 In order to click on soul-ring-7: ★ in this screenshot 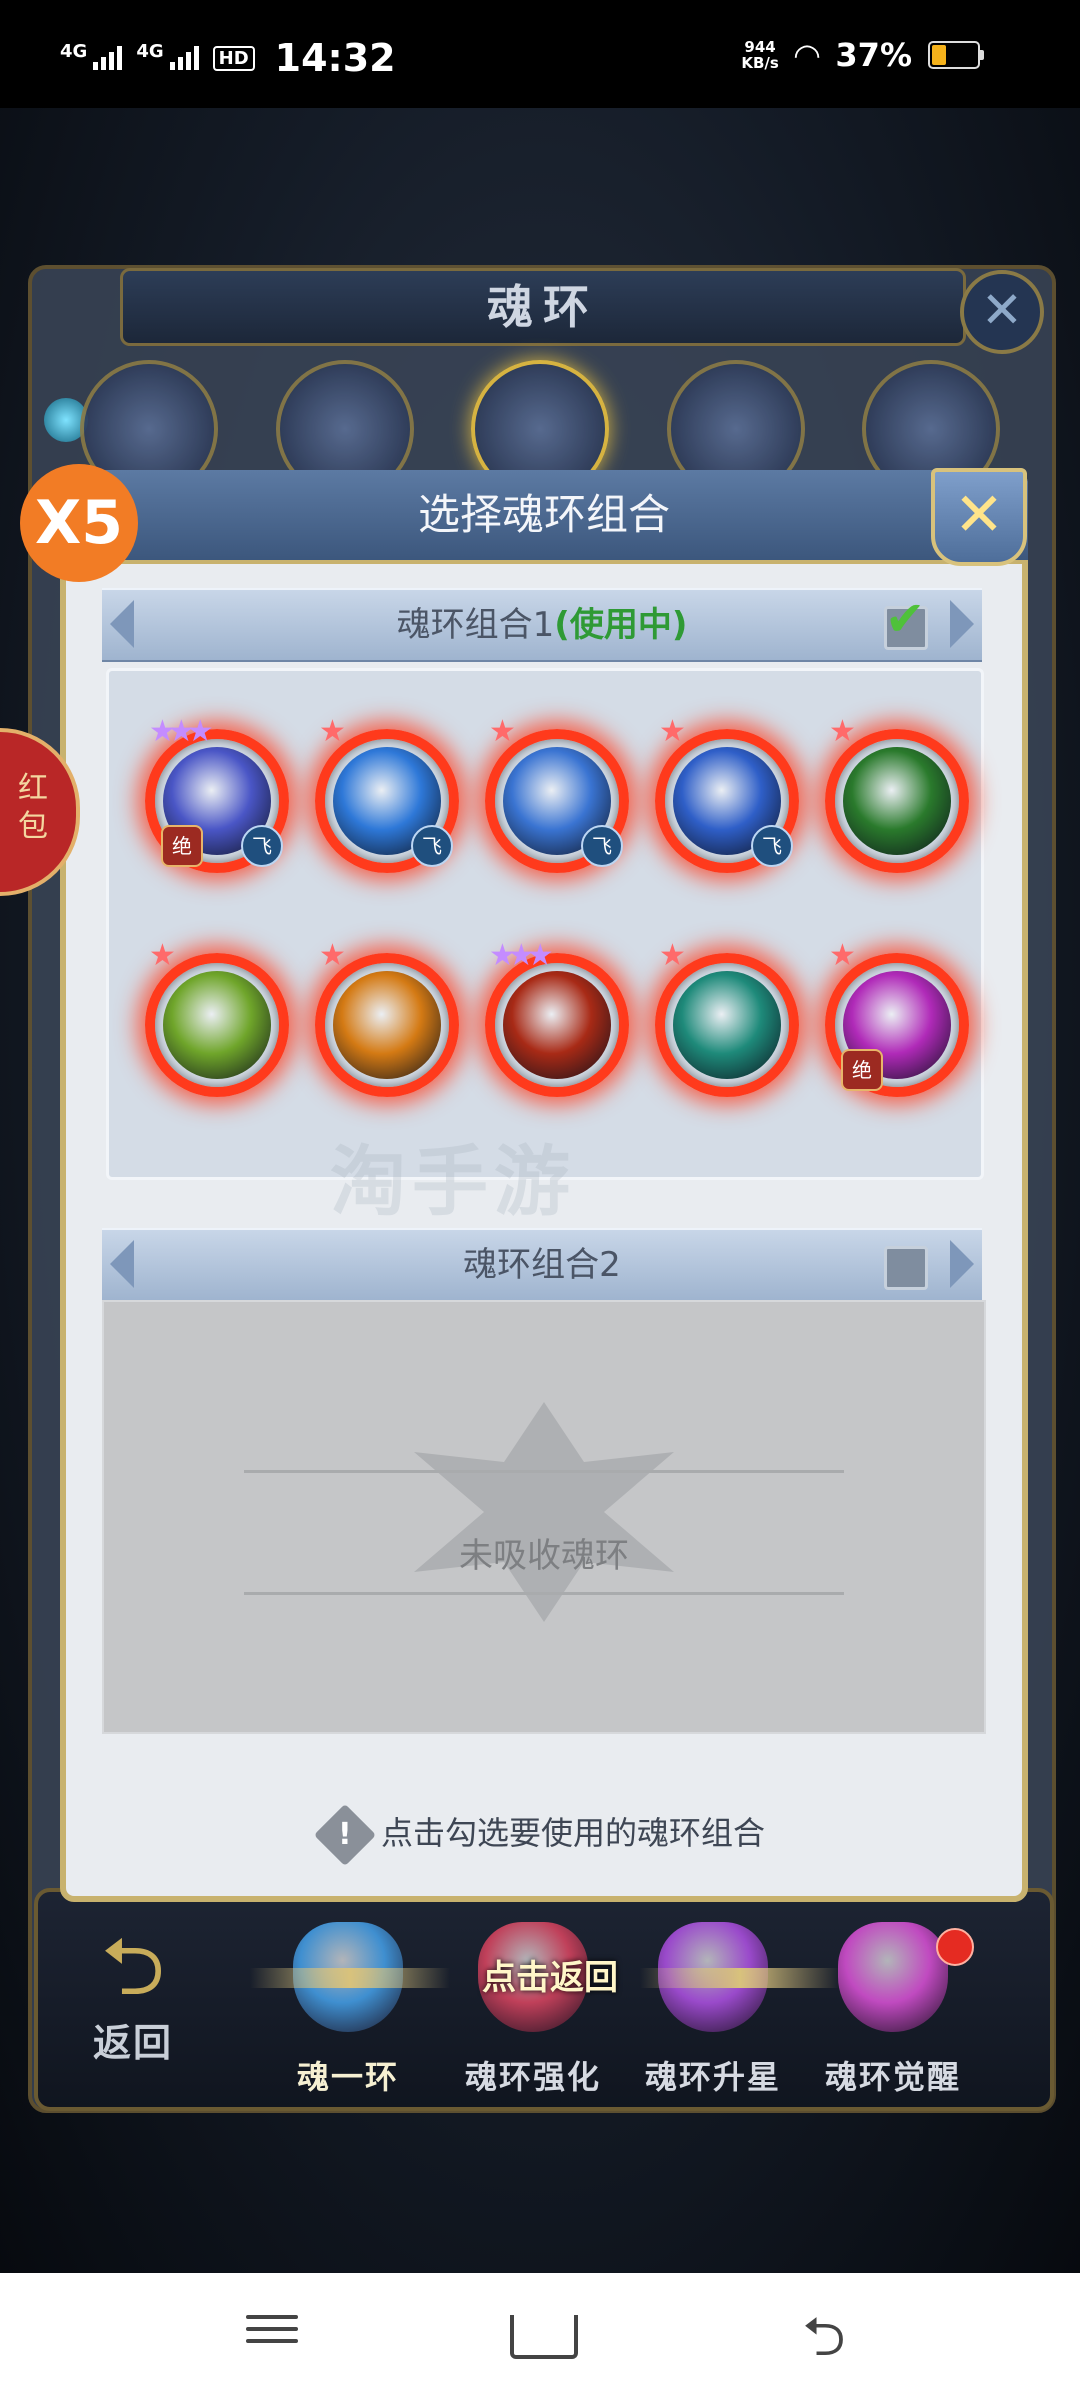, I will do `click(387, 1019)`.